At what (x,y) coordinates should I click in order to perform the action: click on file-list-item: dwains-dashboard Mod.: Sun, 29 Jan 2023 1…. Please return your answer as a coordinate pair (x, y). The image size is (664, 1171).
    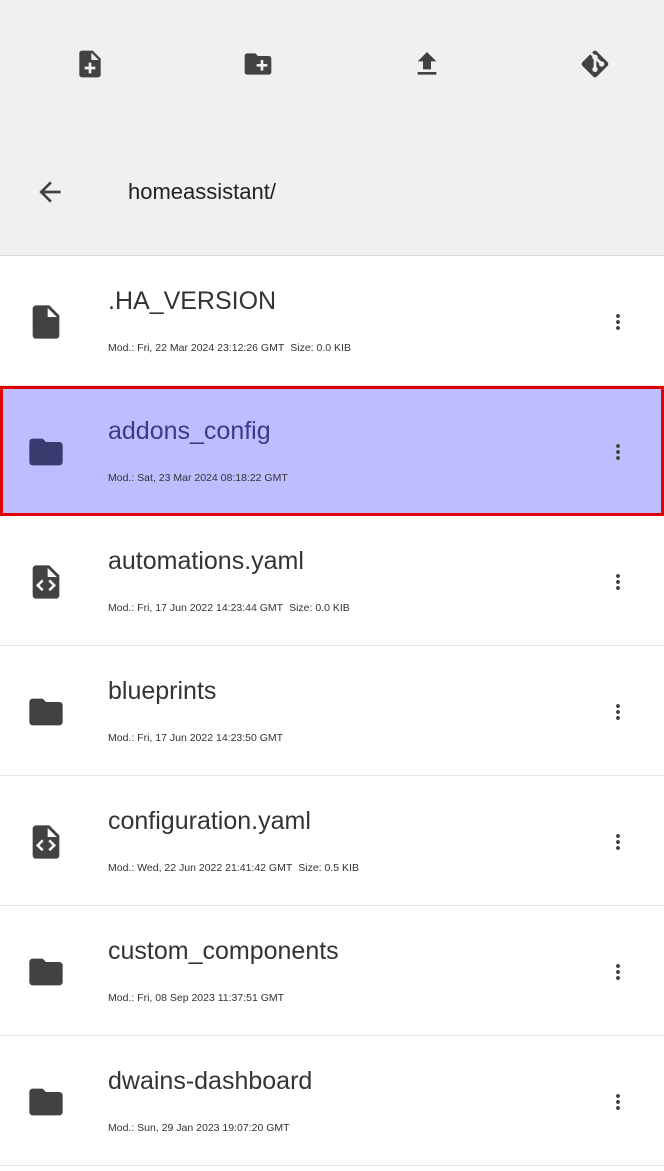
    Looking at the image, I should click on (332, 1101).